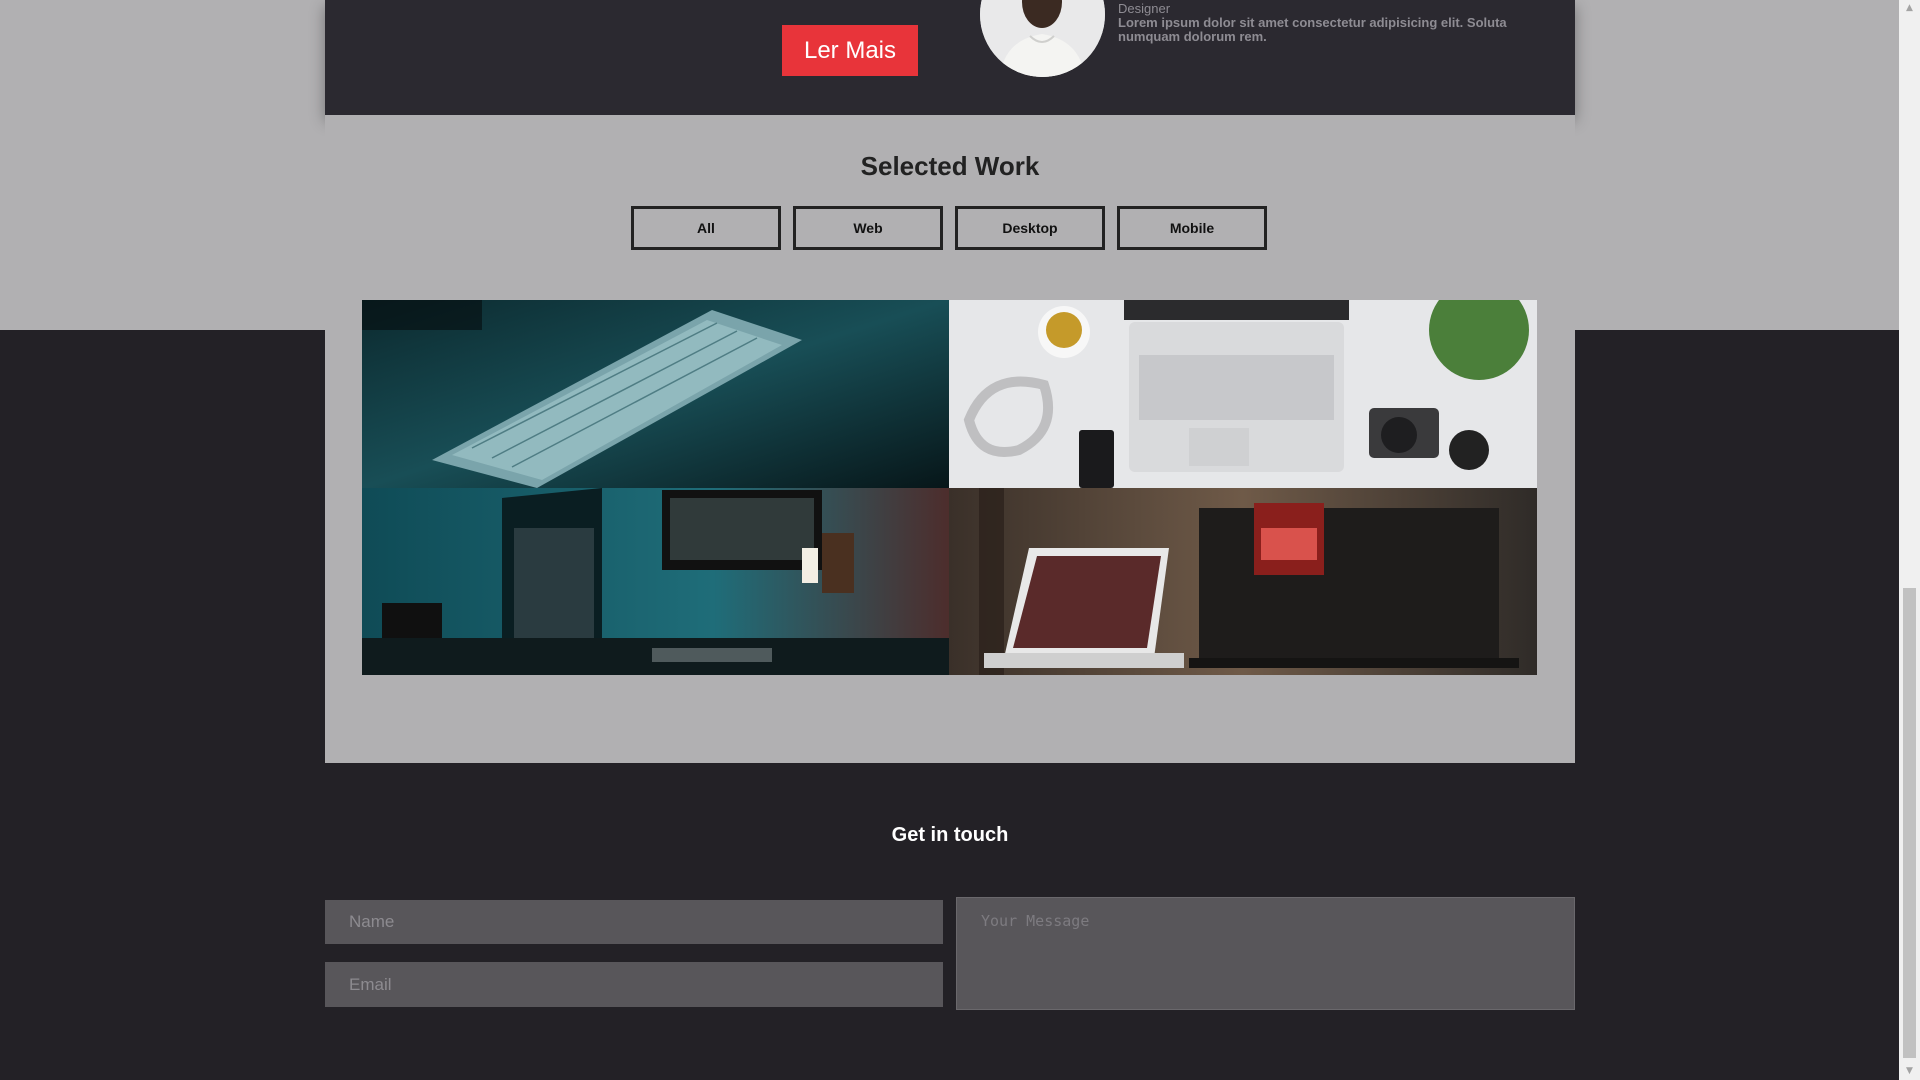 Image resolution: width=1920 pixels, height=1080 pixels. I want to click on scrollbar-thumb, so click(1909, 823).